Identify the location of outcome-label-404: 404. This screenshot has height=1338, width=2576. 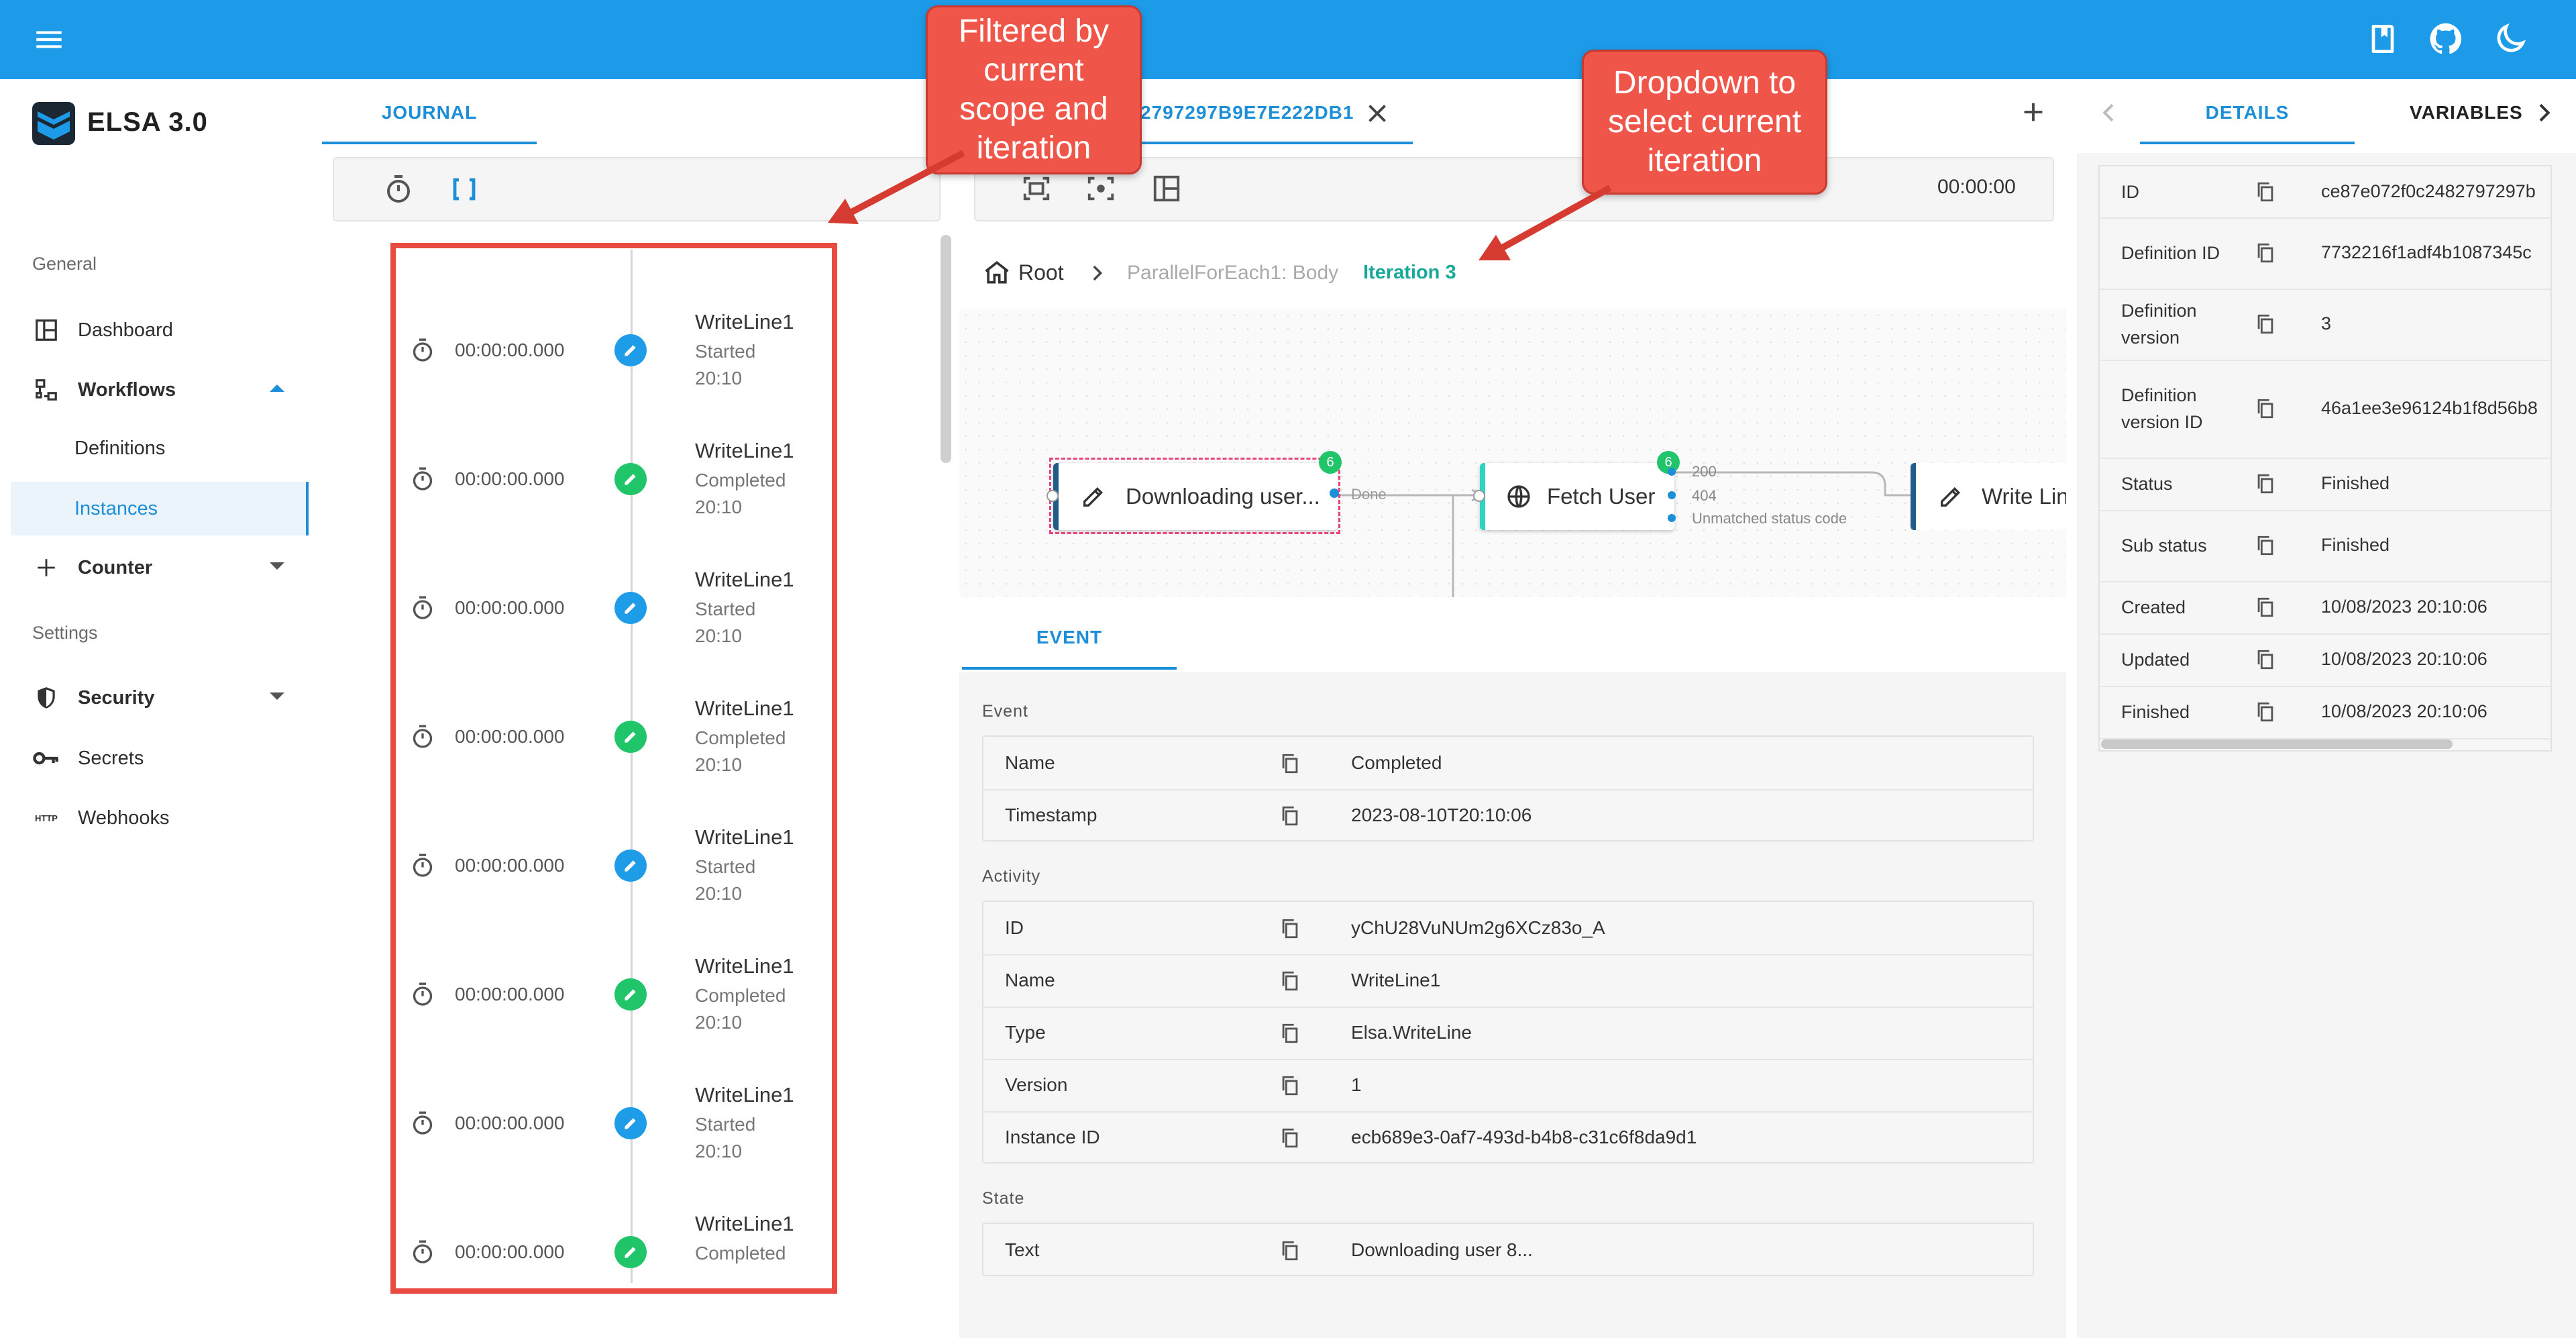
(1704, 495).